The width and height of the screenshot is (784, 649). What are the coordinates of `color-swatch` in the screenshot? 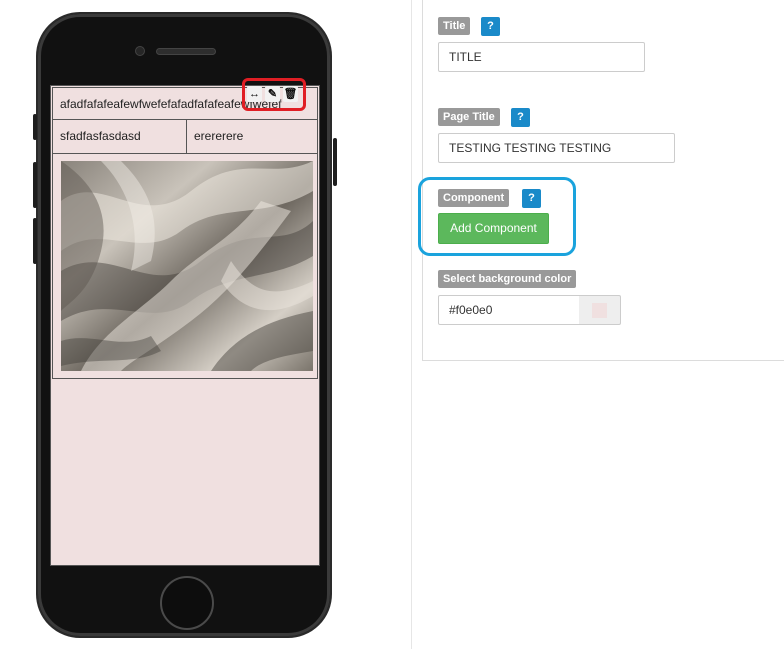 It's located at (599, 310).